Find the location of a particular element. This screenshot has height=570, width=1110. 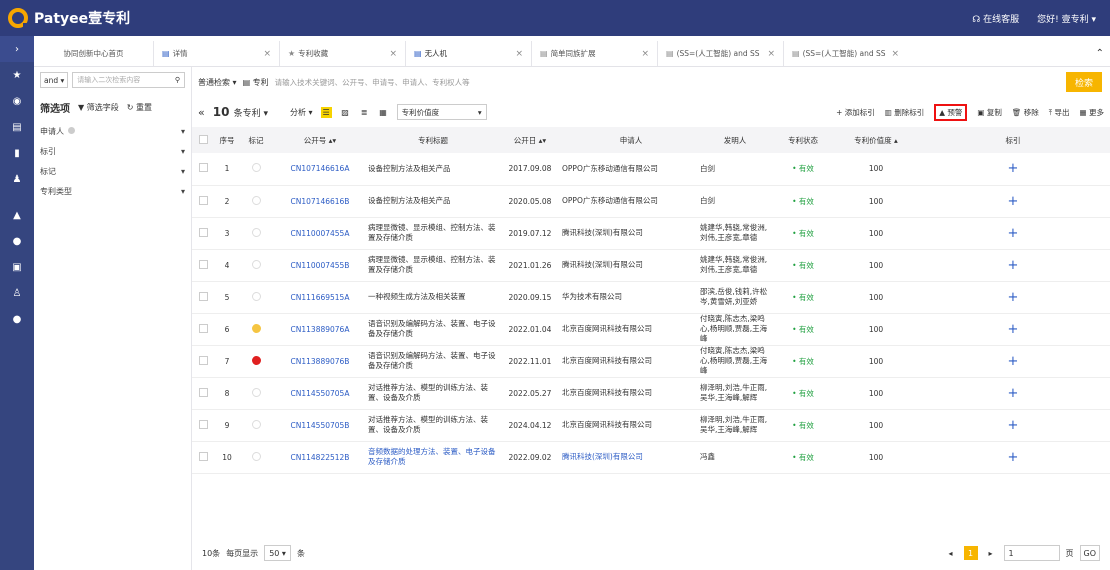

search-icon: ⚲ is located at coordinates (177, 80).